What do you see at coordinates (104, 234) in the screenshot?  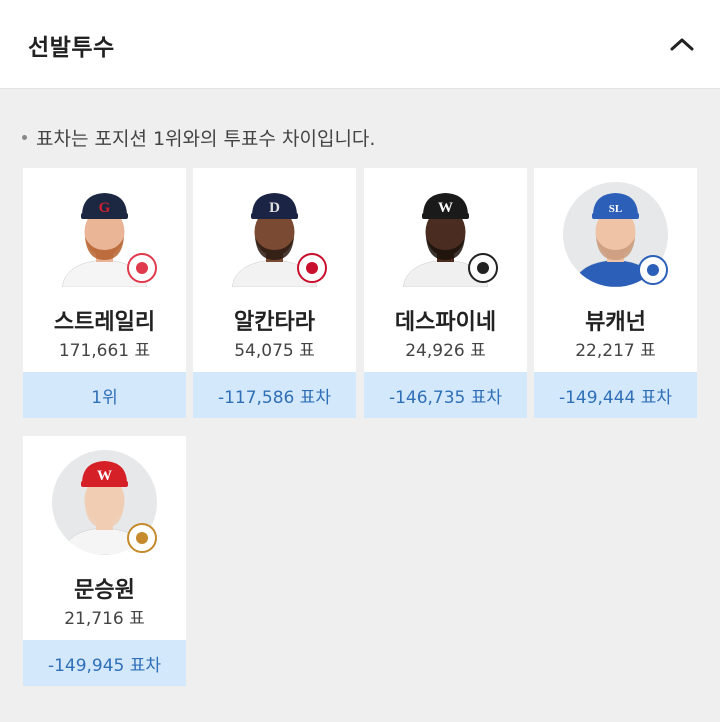 I see `player-photo: G` at bounding box center [104, 234].